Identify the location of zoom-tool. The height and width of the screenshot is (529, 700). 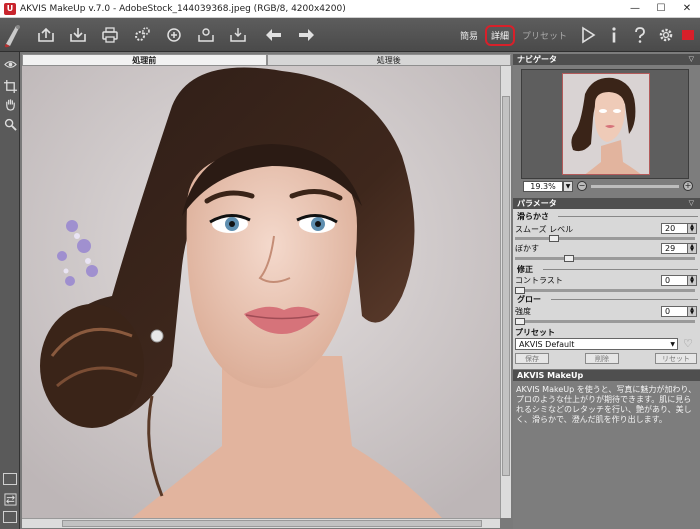
(10, 124).